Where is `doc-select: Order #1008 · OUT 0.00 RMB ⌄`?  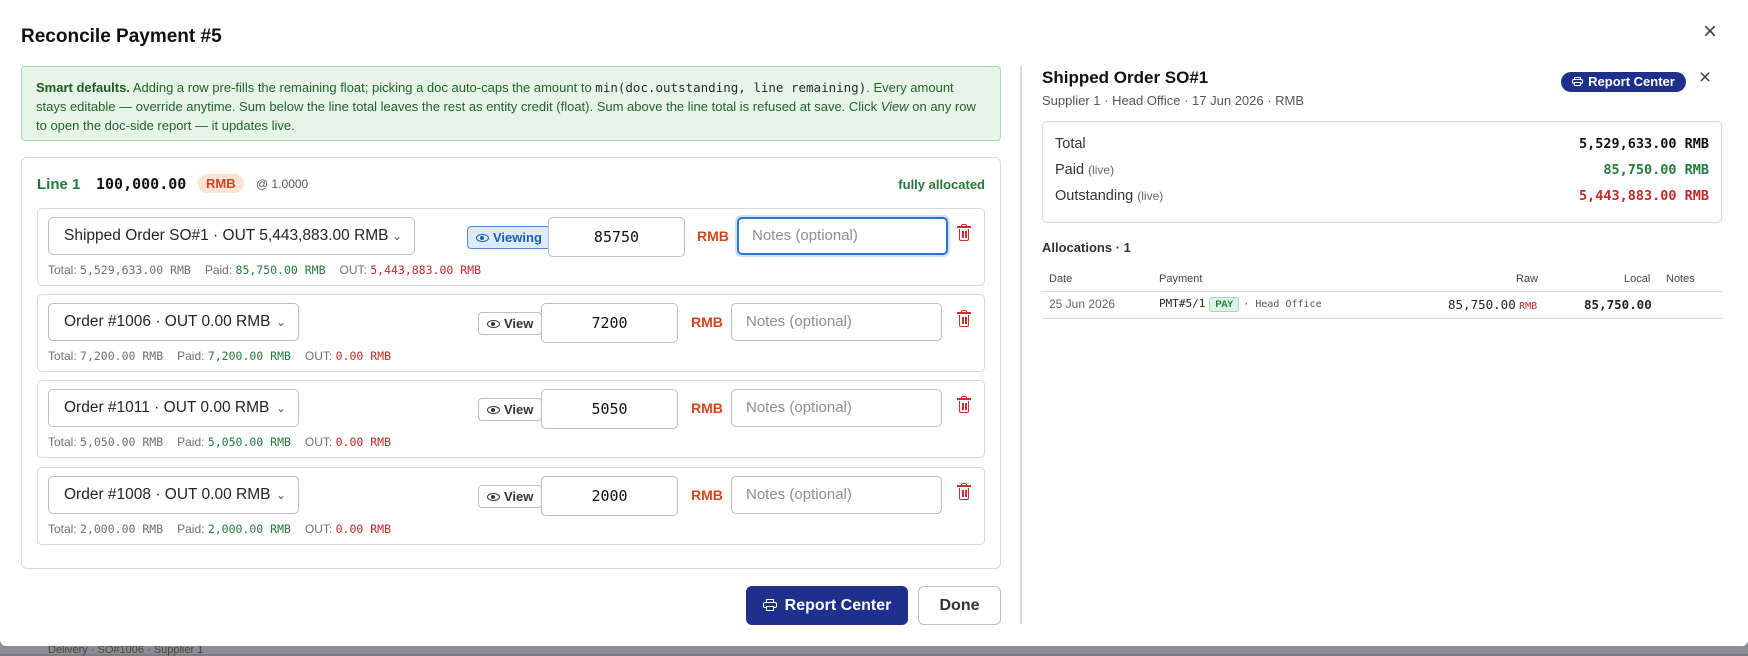
doc-select: Order #1008 · OUT 0.00 RMB ⌄ is located at coordinates (173, 495).